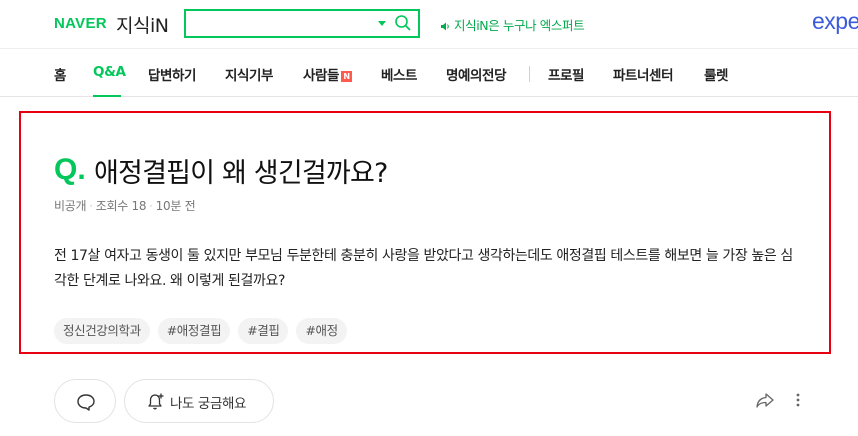  I want to click on nav-profile: 프로필, so click(566, 74).